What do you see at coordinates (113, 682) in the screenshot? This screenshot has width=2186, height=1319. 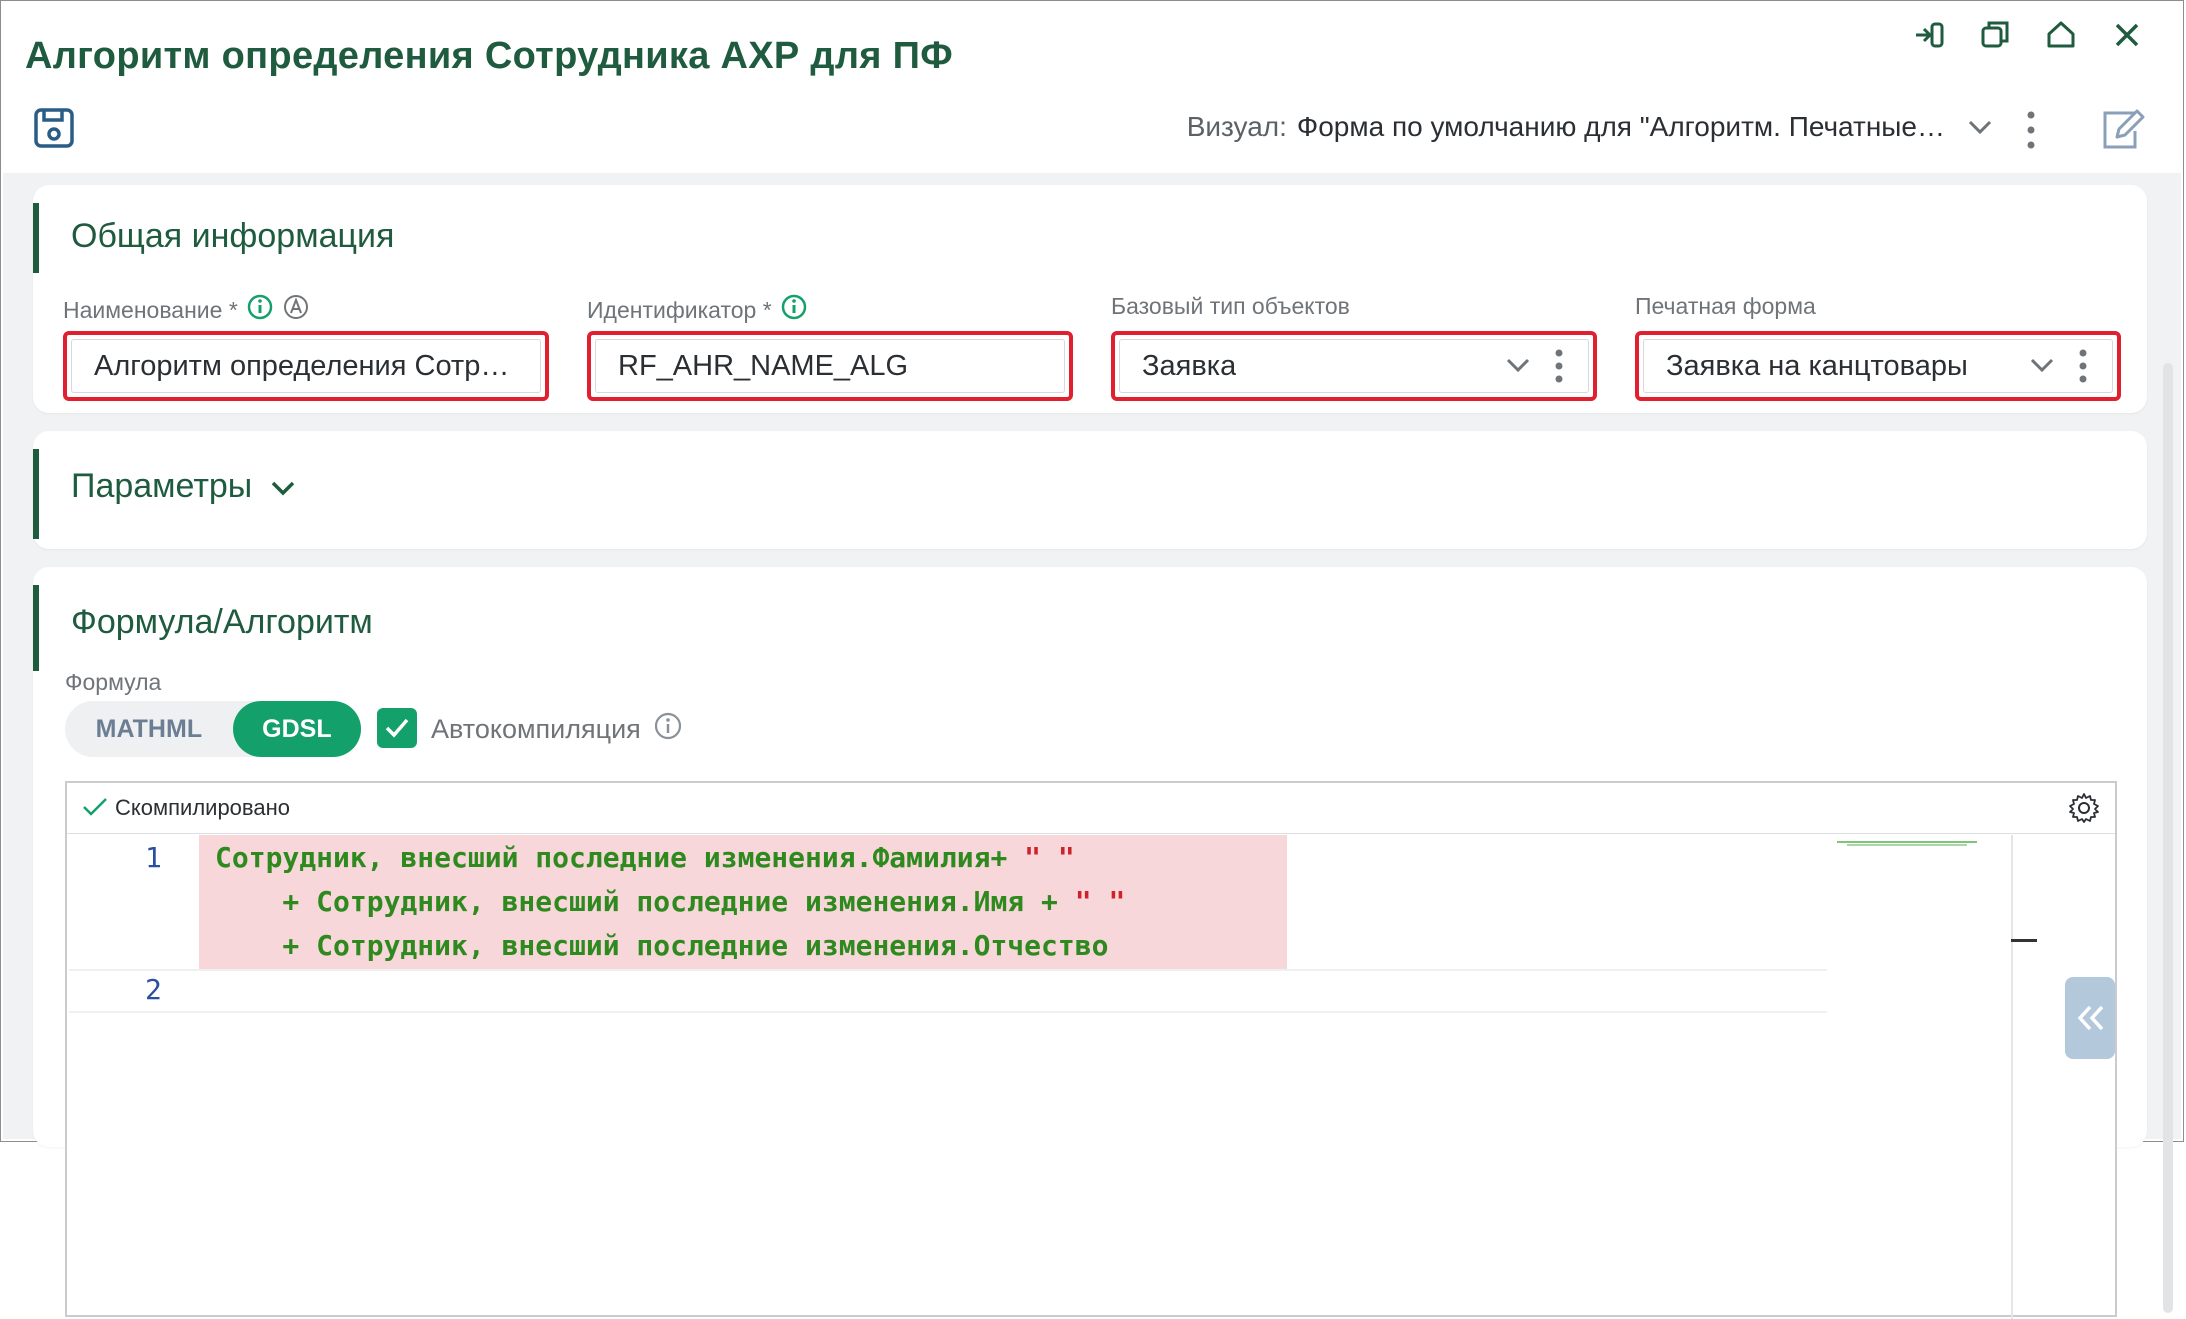 I see `formula-label: Формула` at bounding box center [113, 682].